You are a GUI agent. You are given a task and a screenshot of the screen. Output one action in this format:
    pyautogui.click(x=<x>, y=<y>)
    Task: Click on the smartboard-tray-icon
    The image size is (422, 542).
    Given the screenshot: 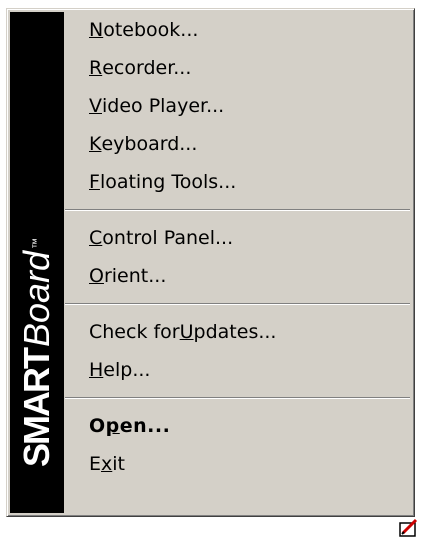 What is the action you would take?
    pyautogui.click(x=409, y=528)
    